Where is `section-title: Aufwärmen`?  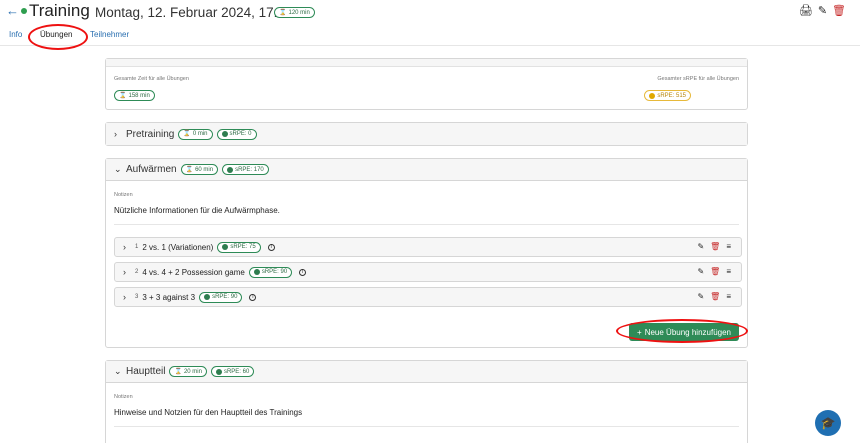 section-title: Aufwärmen is located at coordinates (151, 169).